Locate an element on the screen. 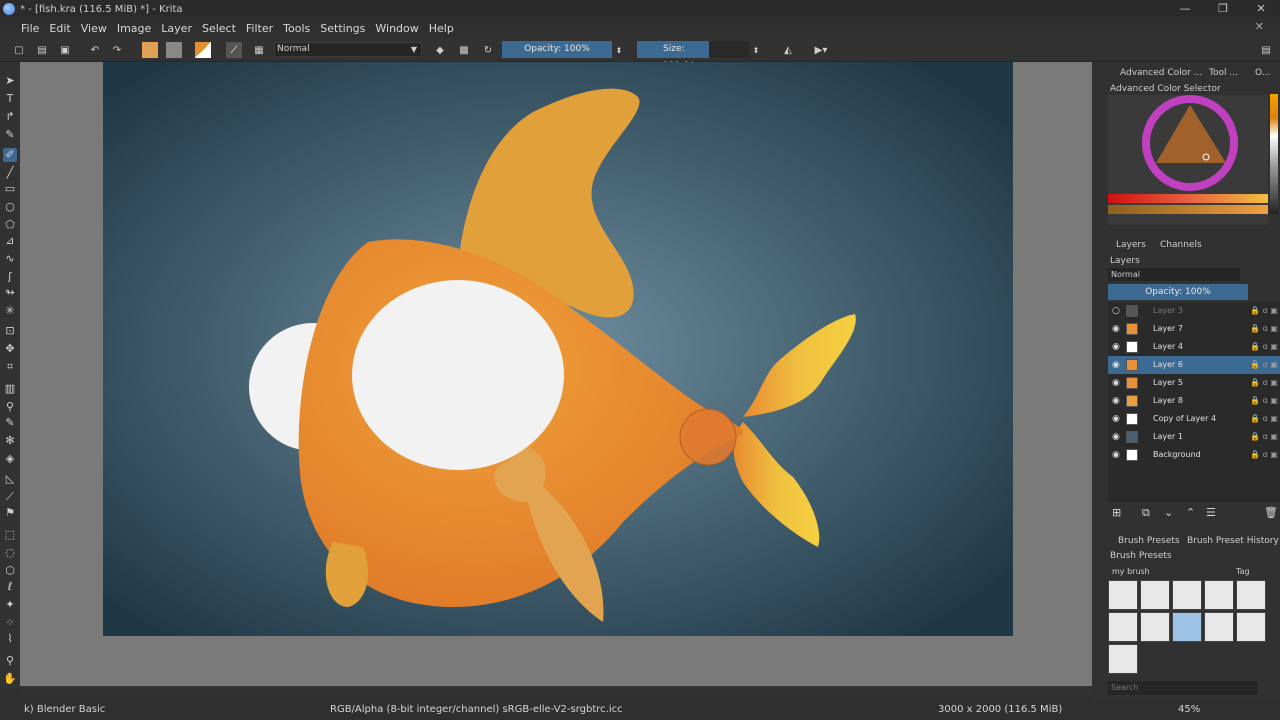 The height and width of the screenshot is (720, 1280). menu-window: Window is located at coordinates (396, 28).